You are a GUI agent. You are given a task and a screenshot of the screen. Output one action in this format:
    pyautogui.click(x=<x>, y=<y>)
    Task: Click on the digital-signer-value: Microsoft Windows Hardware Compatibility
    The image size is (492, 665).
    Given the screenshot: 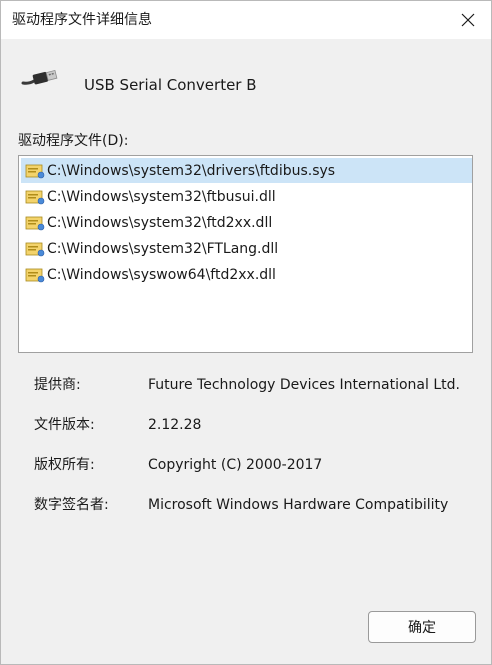 What is the action you would take?
    pyautogui.click(x=298, y=505)
    